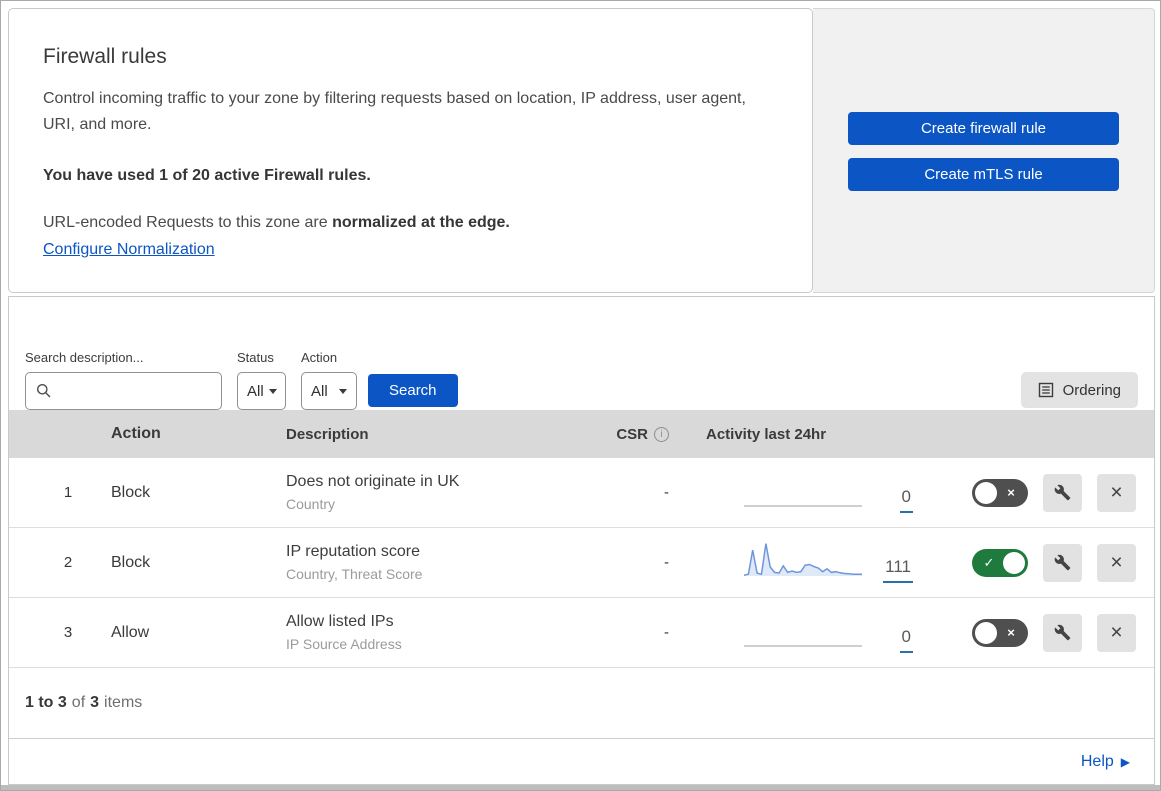 This screenshot has height=791, width=1161. Describe the element at coordinates (413, 390) in the screenshot. I see `search-button: Search` at that location.